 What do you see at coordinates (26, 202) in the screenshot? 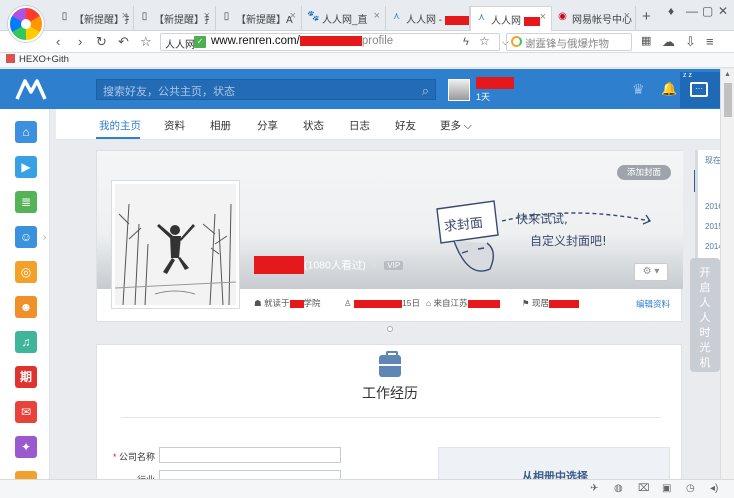
I see `contacts-icon: ≣` at bounding box center [26, 202].